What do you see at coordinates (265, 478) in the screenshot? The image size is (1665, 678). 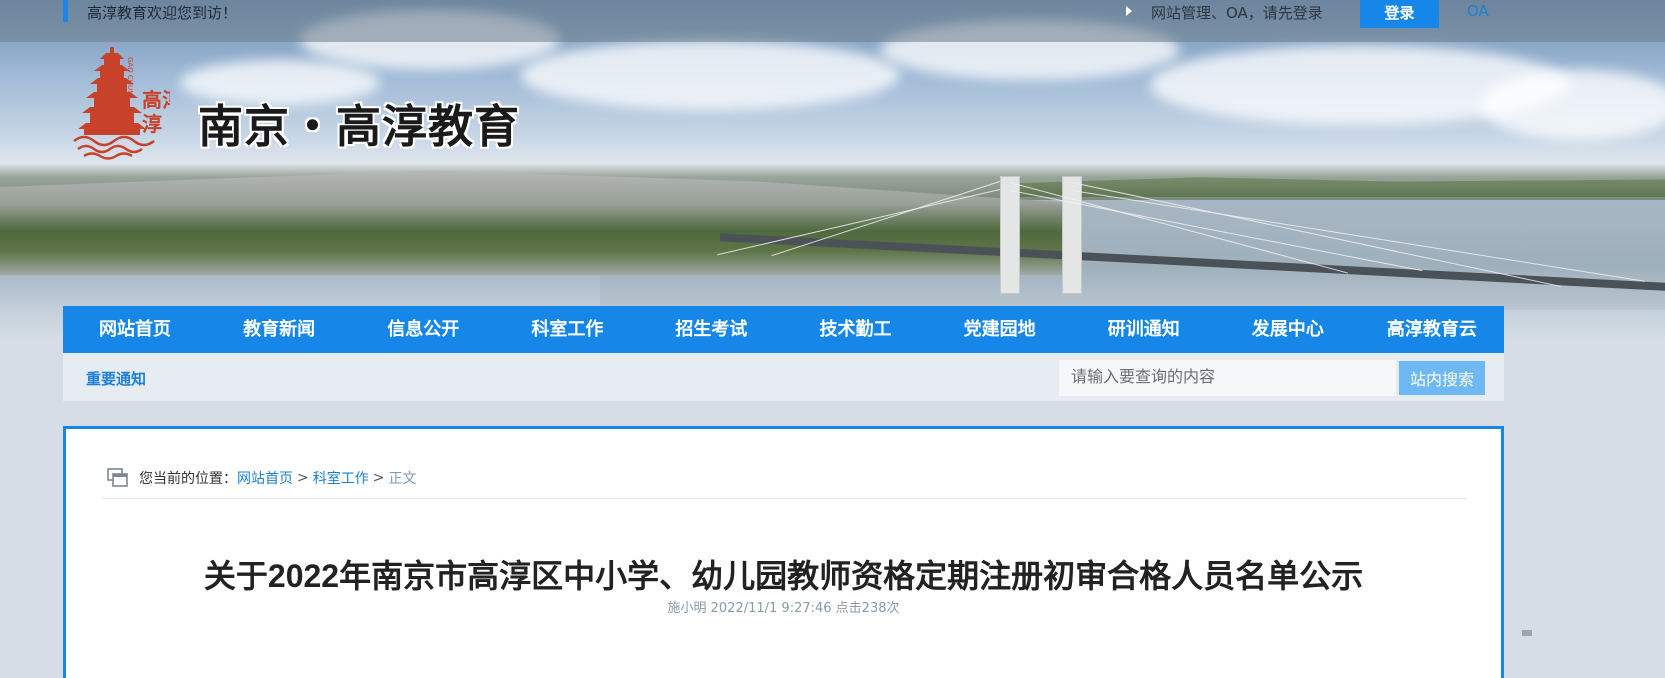 I see `breadcrumb-home-link: 网站首页` at bounding box center [265, 478].